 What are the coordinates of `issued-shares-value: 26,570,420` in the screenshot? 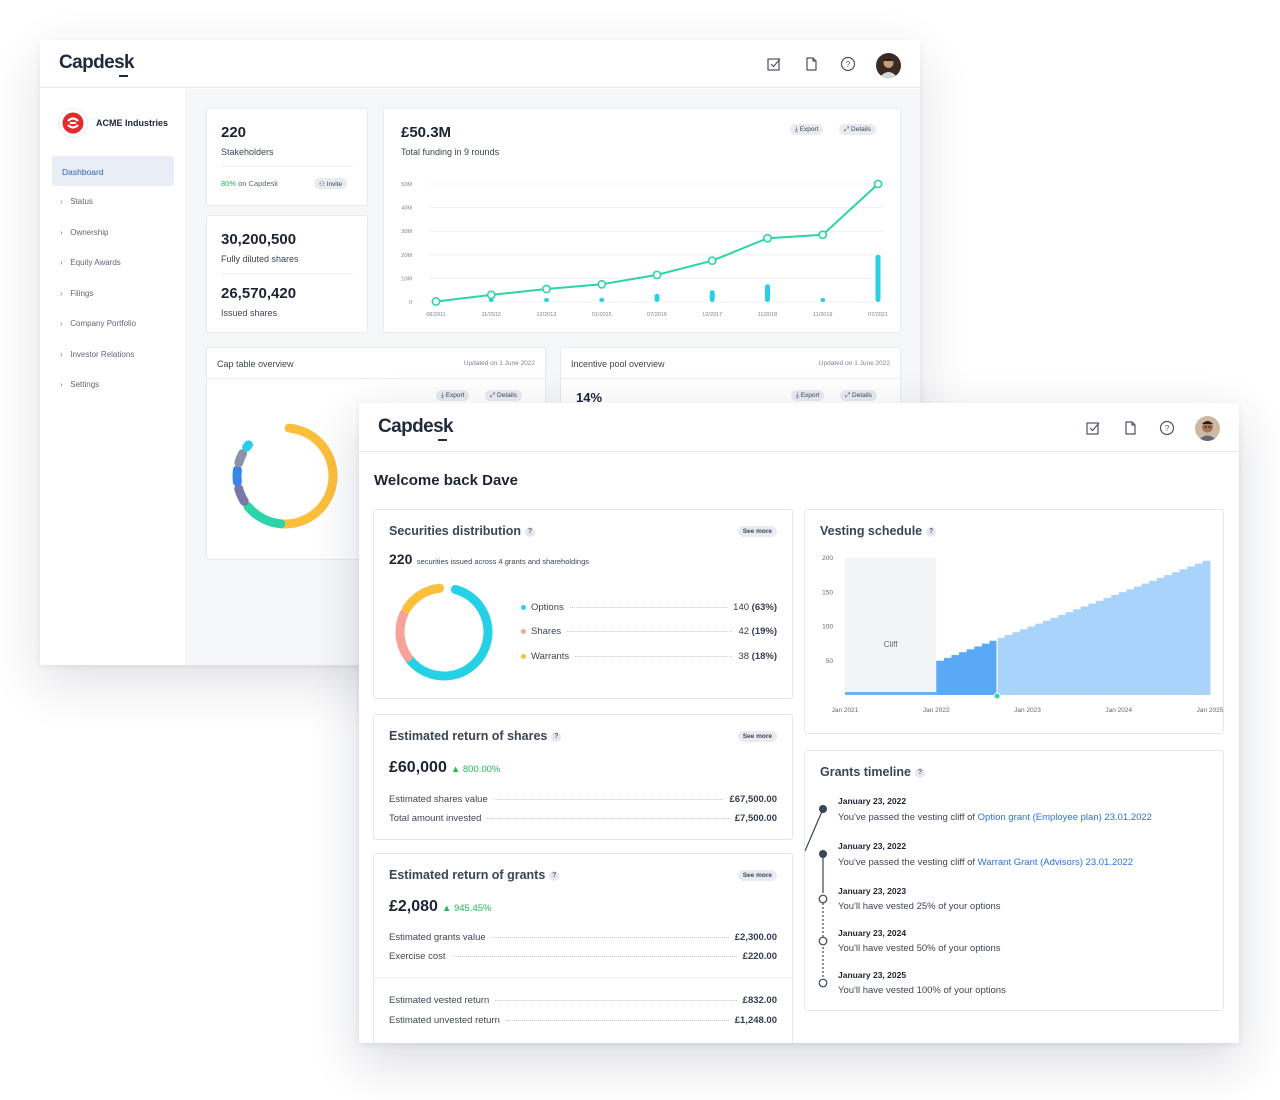 It's located at (259, 293).